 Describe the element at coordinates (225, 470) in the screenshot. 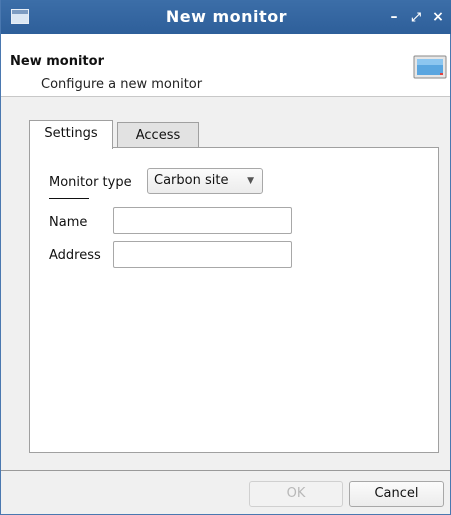

I see `footer-divider` at that location.